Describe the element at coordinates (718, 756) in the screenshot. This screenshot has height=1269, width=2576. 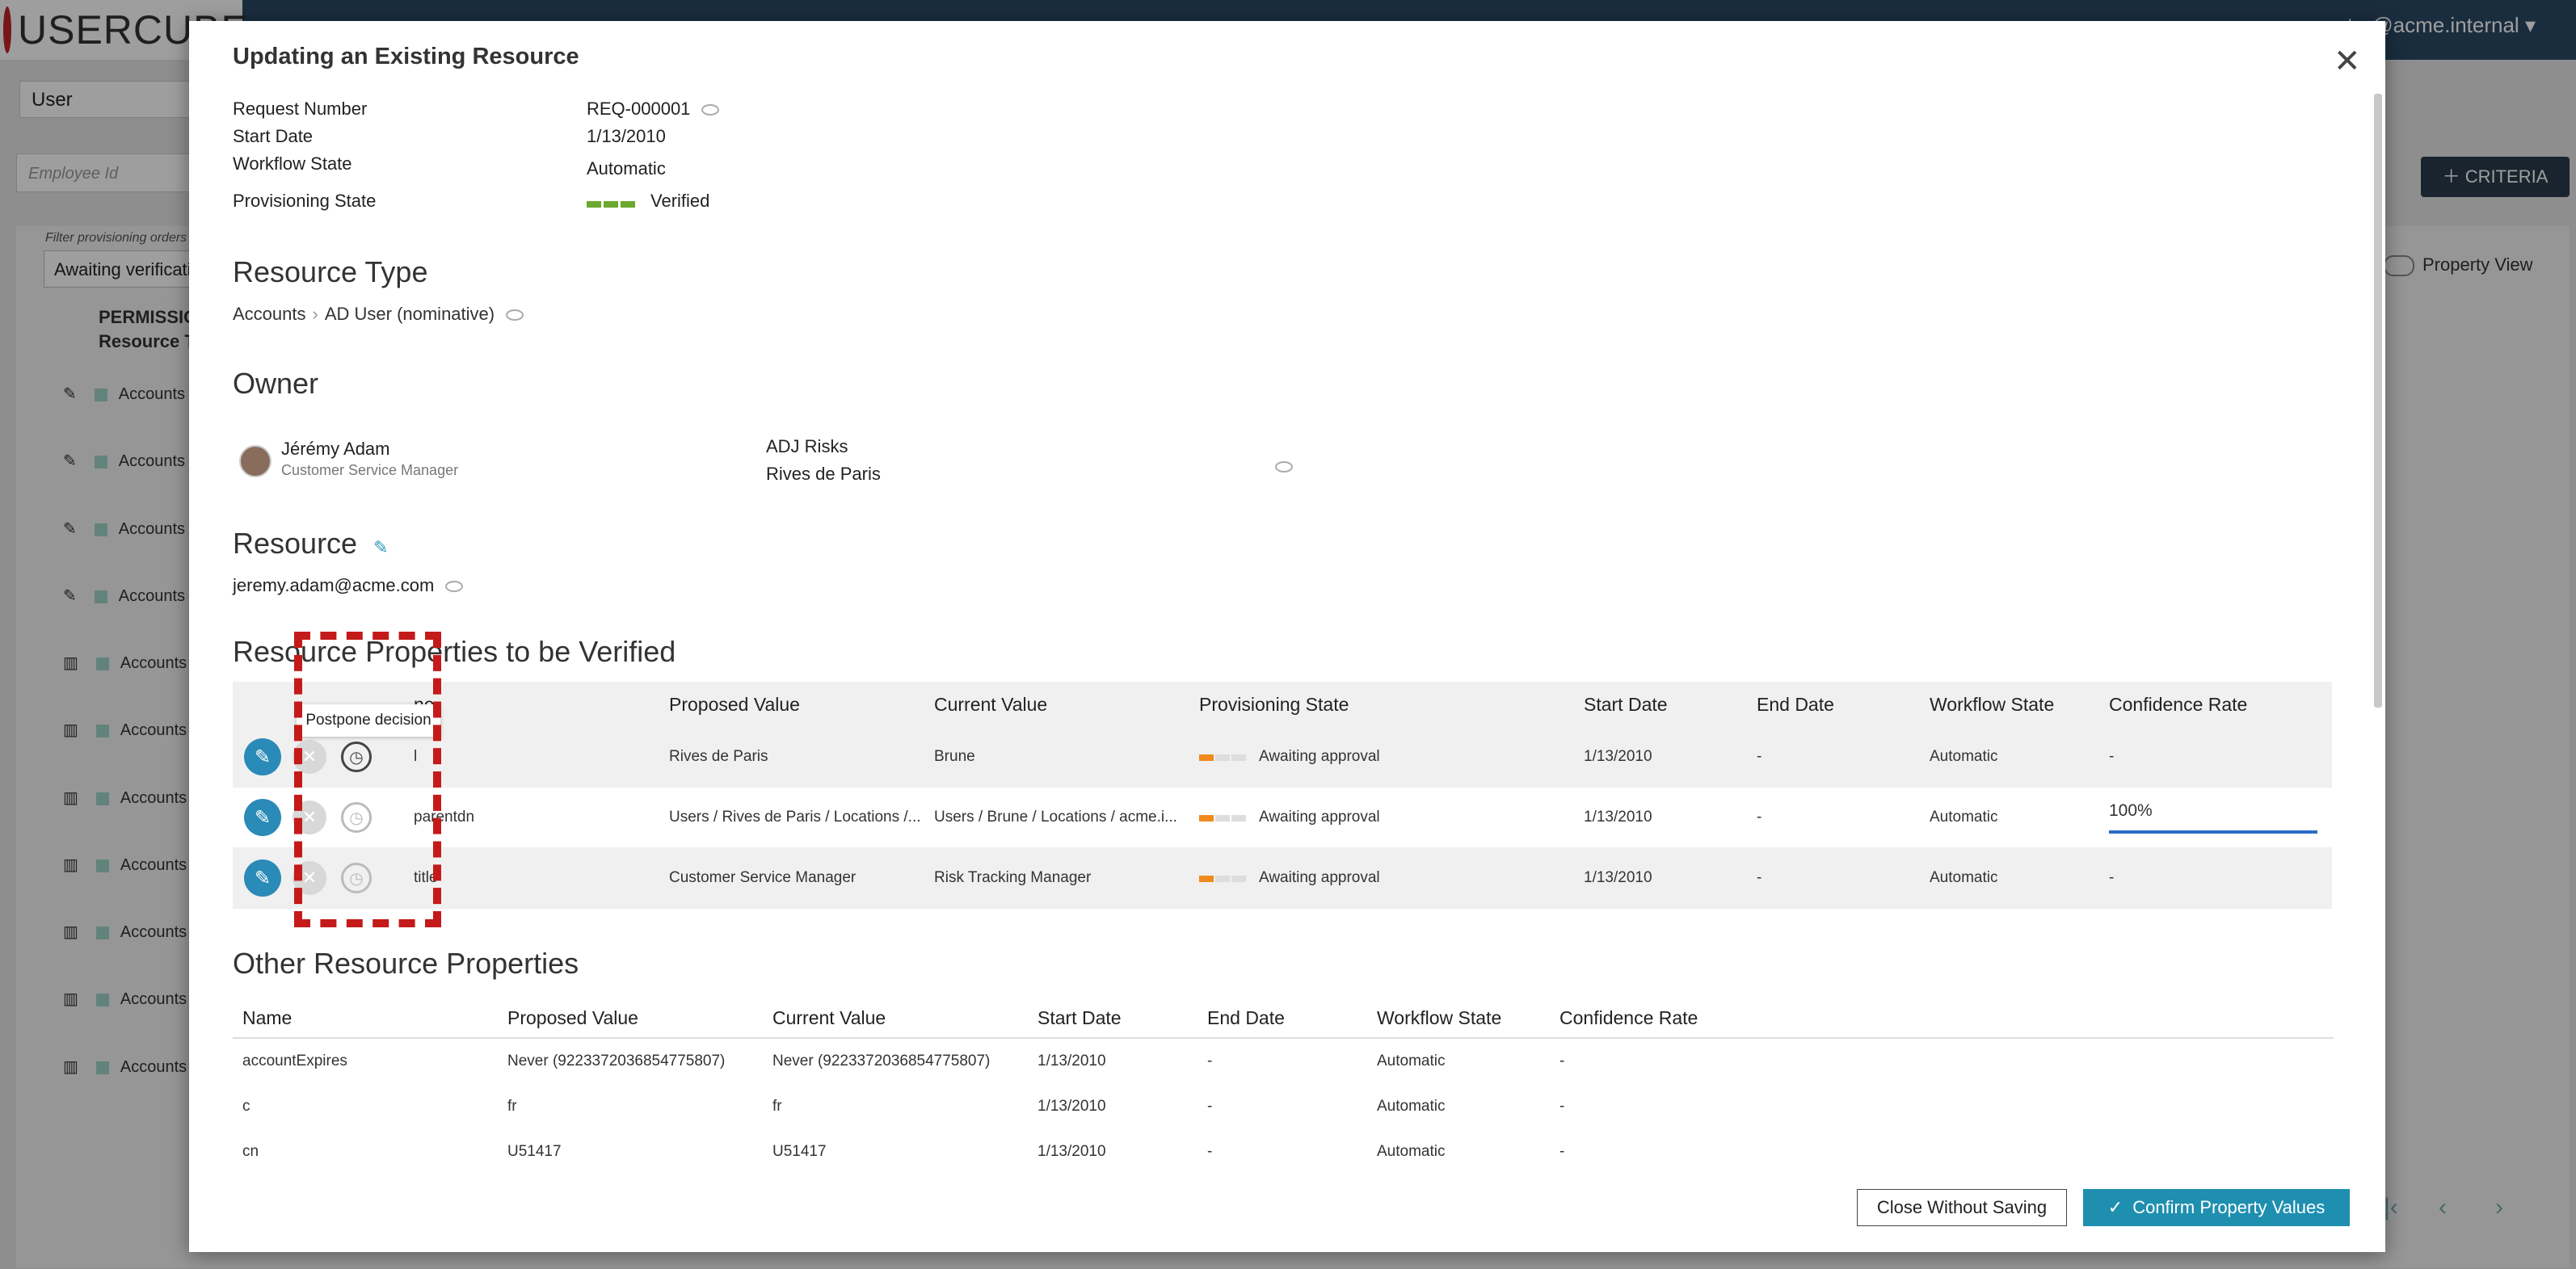
I see `proposed-value: Rives de Paris` at that location.